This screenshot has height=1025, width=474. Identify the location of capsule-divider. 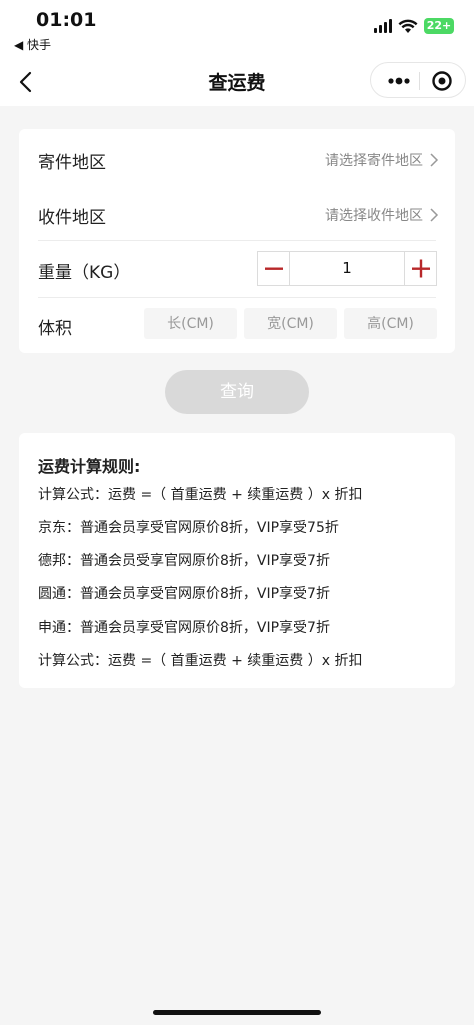
(419, 81).